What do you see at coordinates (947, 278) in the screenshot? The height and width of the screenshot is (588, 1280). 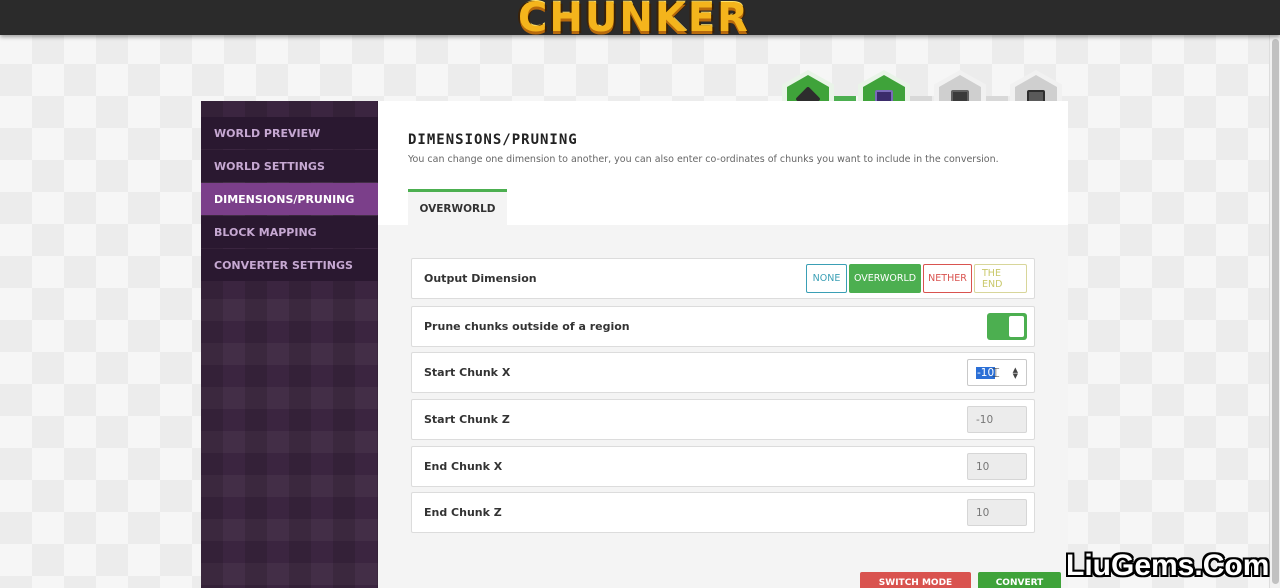 I see `dimension-nether-button: NETHER` at bounding box center [947, 278].